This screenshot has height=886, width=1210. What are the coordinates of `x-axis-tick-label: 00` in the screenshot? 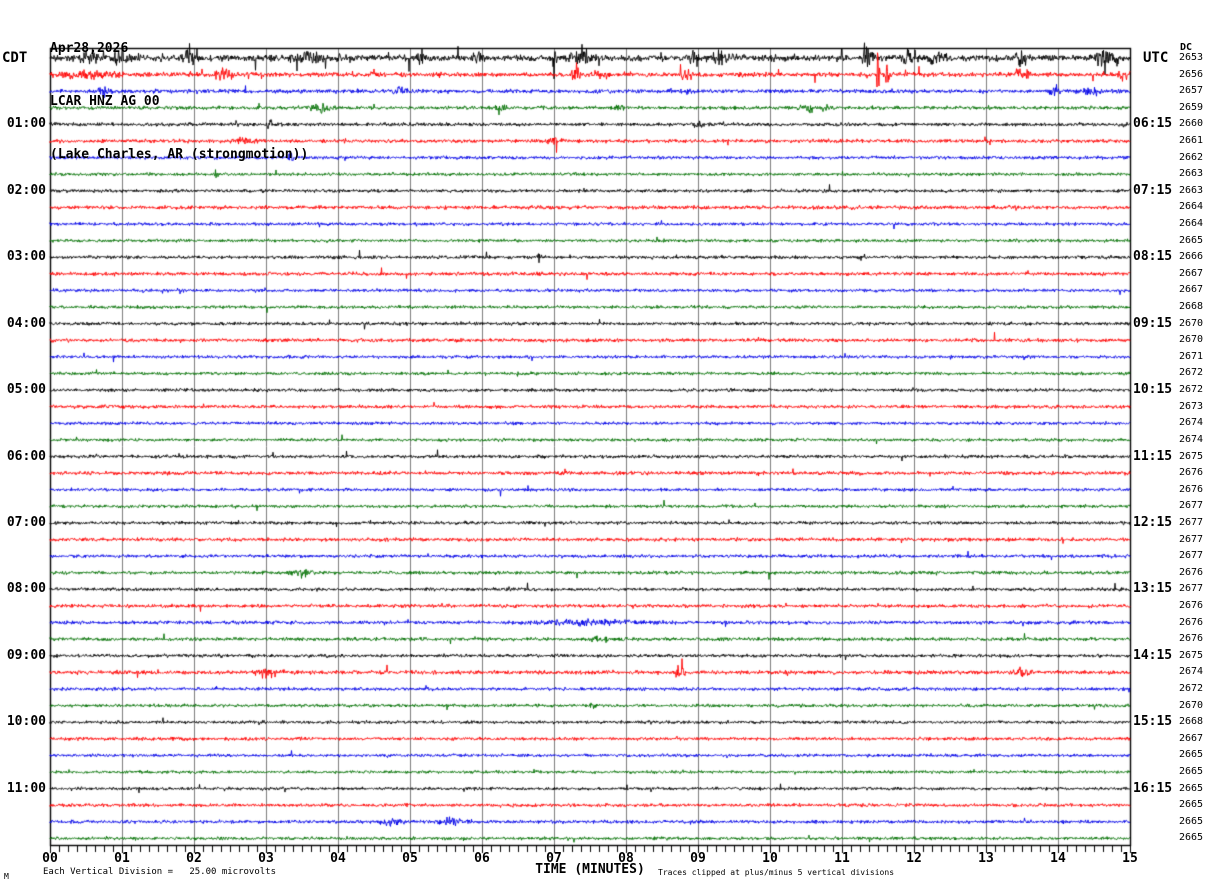 It's located at (50, 858).